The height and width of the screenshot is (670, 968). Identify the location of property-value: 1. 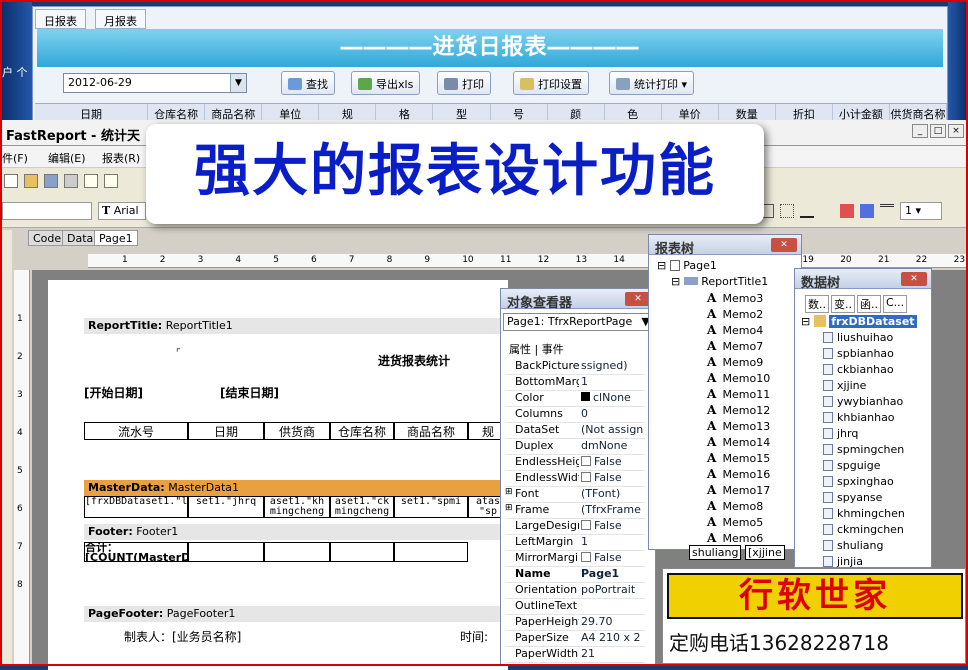
(614, 541).